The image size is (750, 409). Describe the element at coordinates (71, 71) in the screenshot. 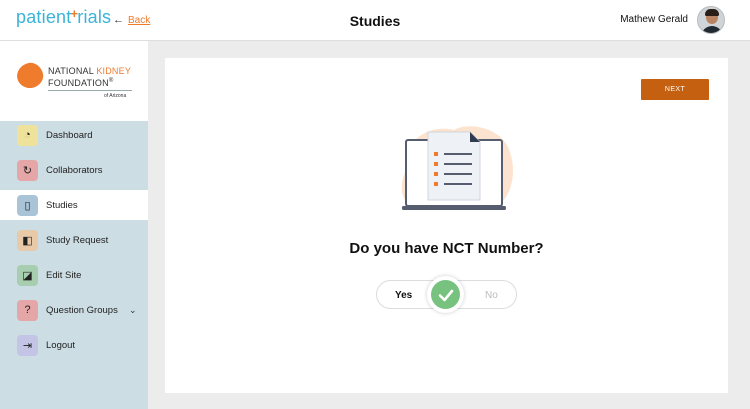

I see `org-name-national: NATIONAL` at that location.